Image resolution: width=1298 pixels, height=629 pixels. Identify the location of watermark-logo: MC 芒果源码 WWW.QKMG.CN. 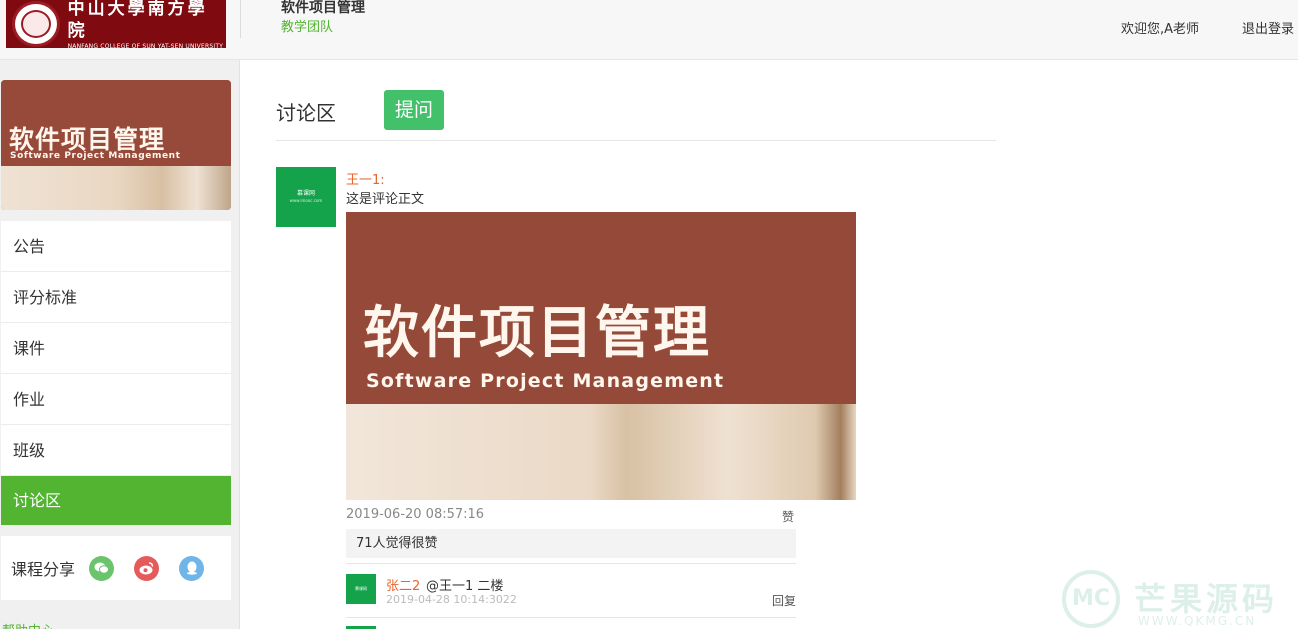
(1180, 598).